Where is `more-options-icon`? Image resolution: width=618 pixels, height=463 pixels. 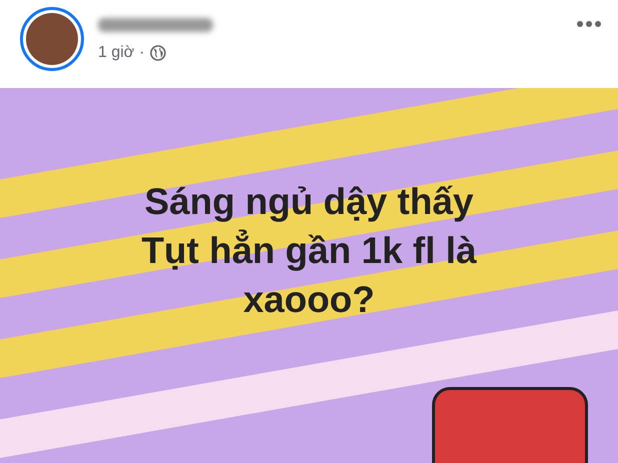
more-options-icon is located at coordinates (589, 24).